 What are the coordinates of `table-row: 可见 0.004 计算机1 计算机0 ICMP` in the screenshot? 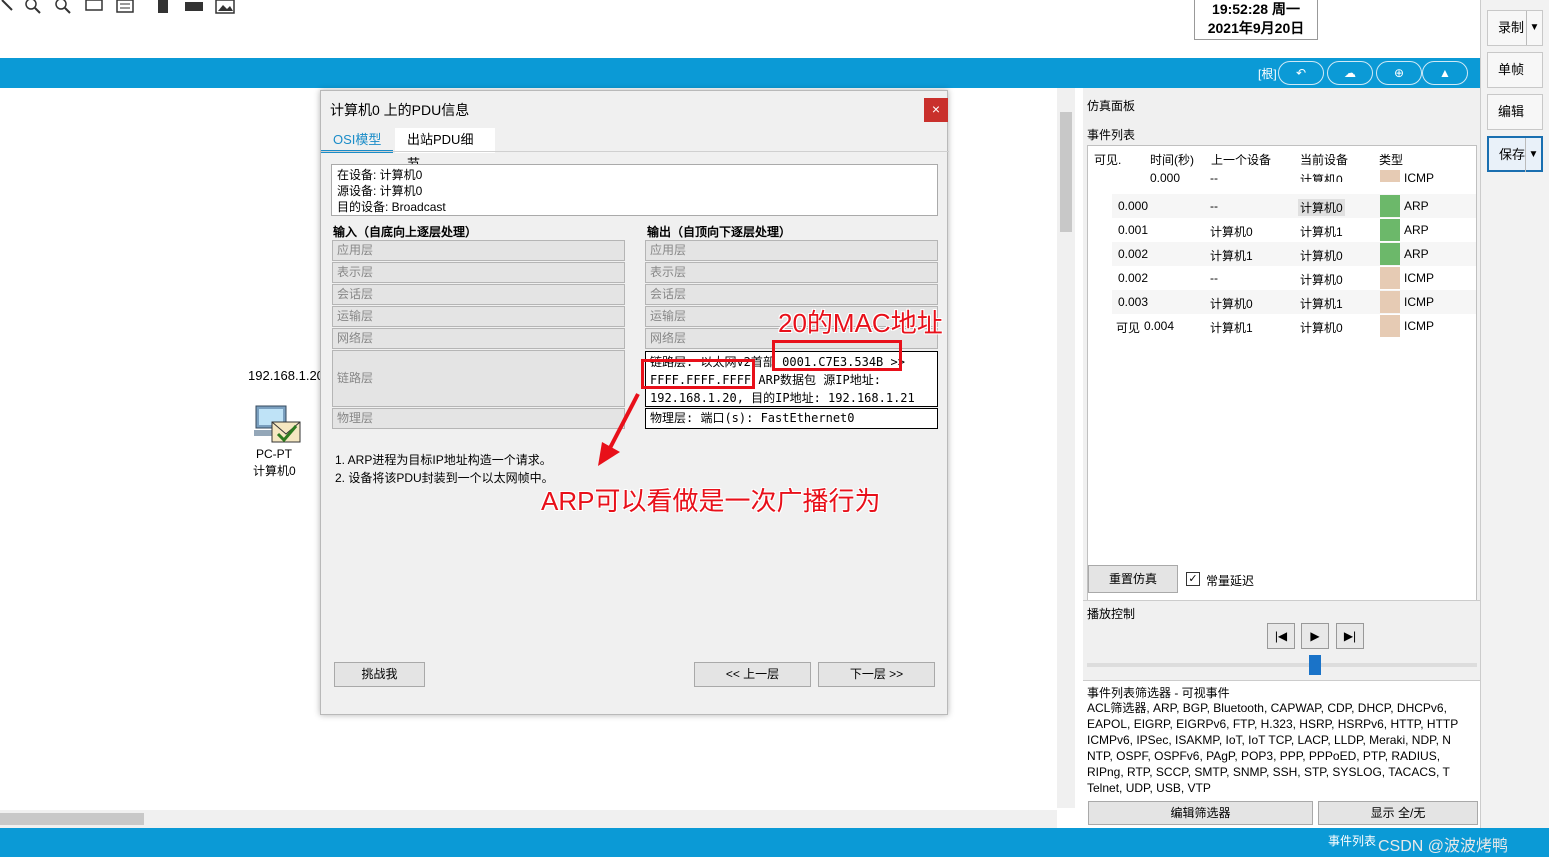 It's located at (1294, 326).